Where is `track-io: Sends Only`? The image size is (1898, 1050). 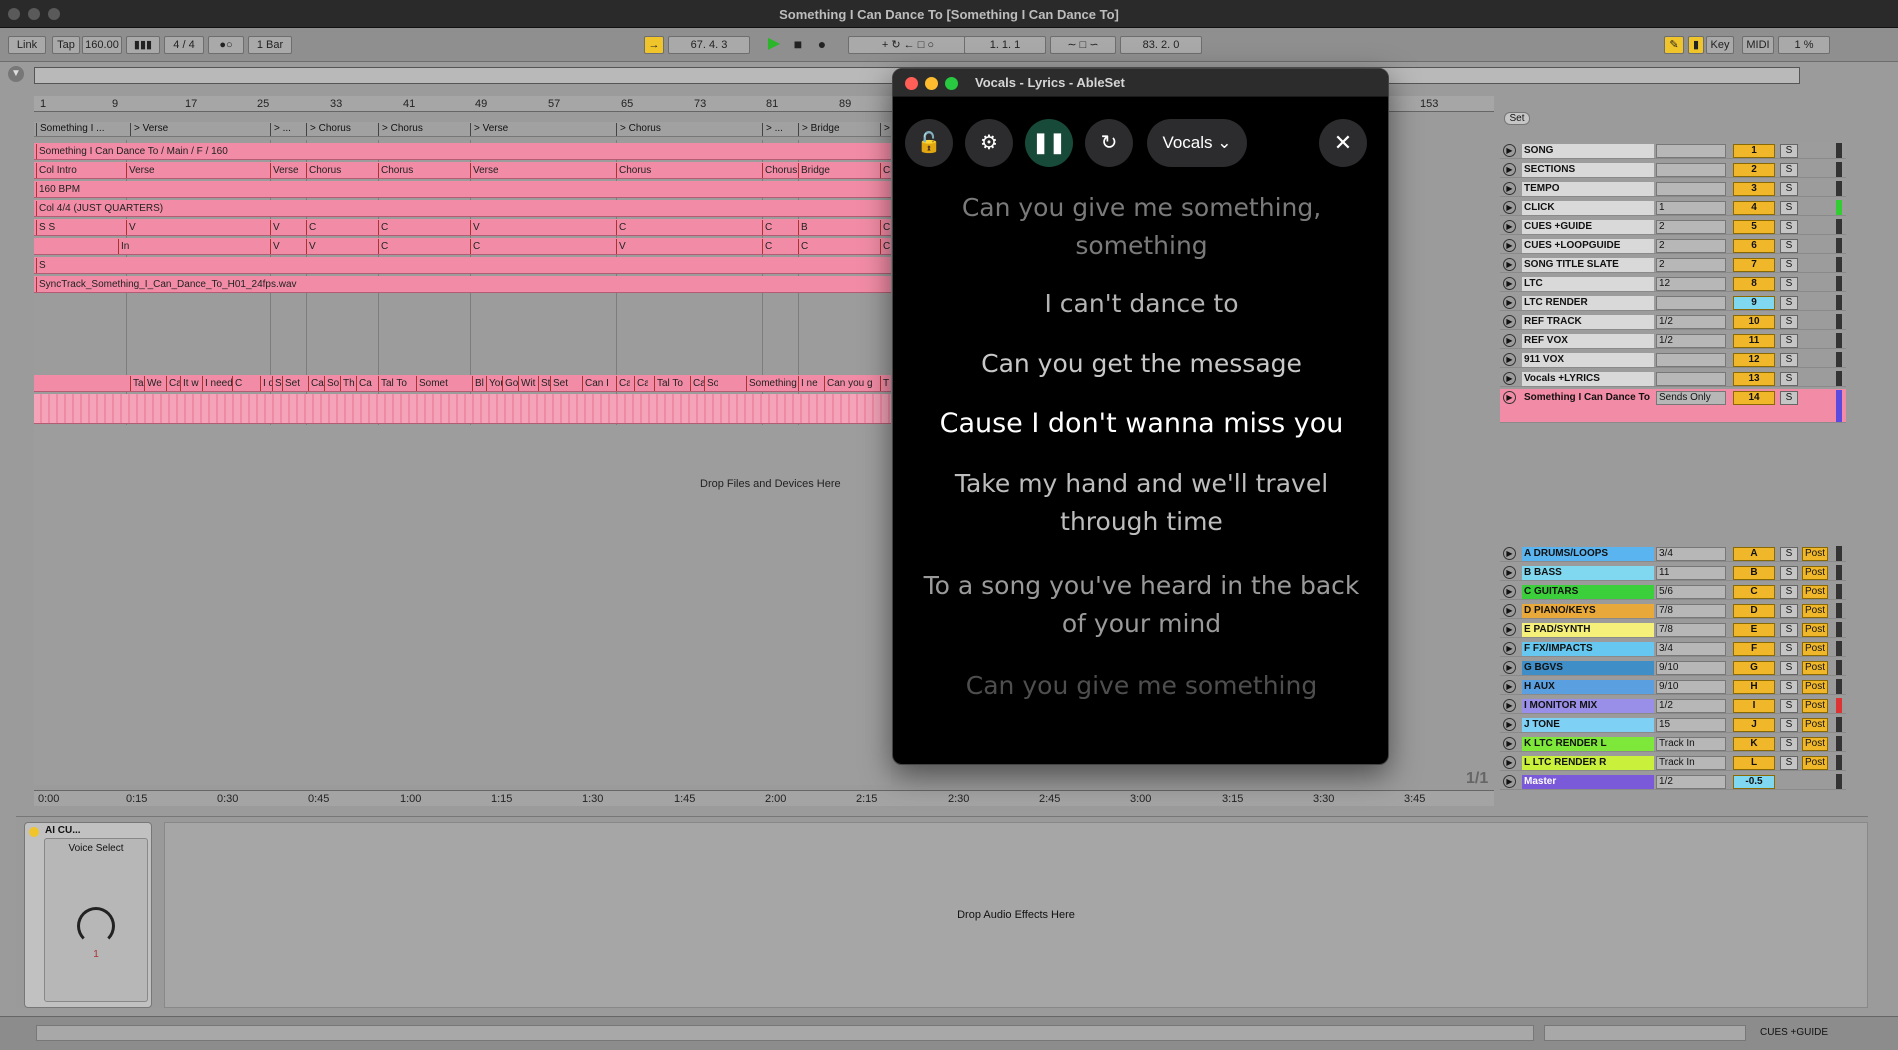 track-io: Sends Only is located at coordinates (1691, 398).